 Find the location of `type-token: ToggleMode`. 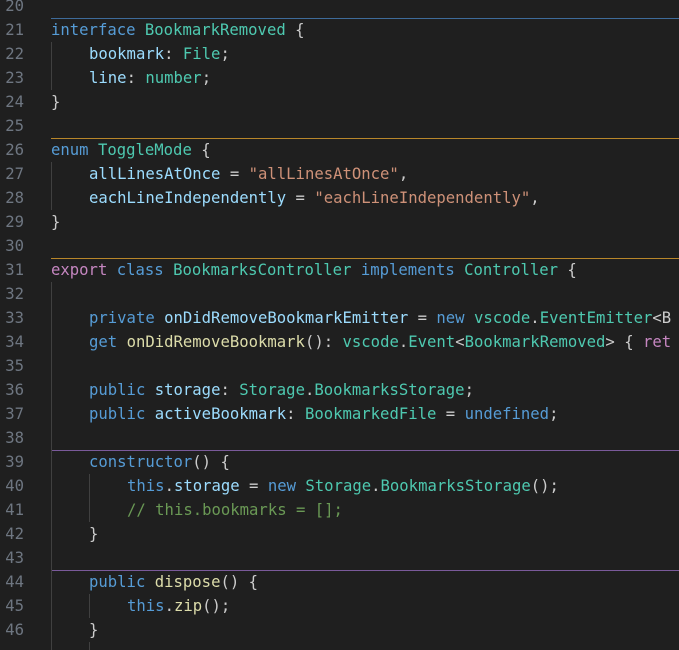

type-token: ToggleMode is located at coordinates (144, 150).